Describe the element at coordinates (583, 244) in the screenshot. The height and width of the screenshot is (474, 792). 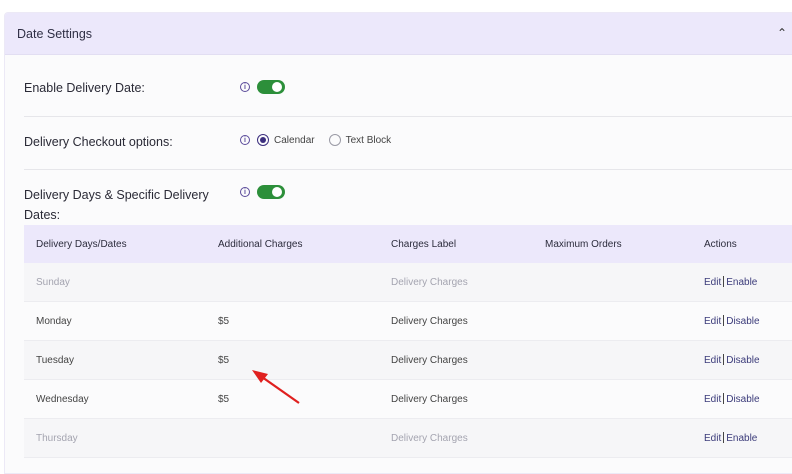
I see `header-maximum-orders: Maximum Orders` at that location.